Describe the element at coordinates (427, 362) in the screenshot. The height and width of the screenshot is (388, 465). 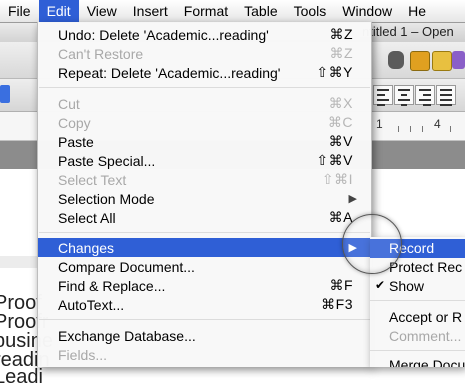
I see `submenu-item-label: Merge Docu` at that location.